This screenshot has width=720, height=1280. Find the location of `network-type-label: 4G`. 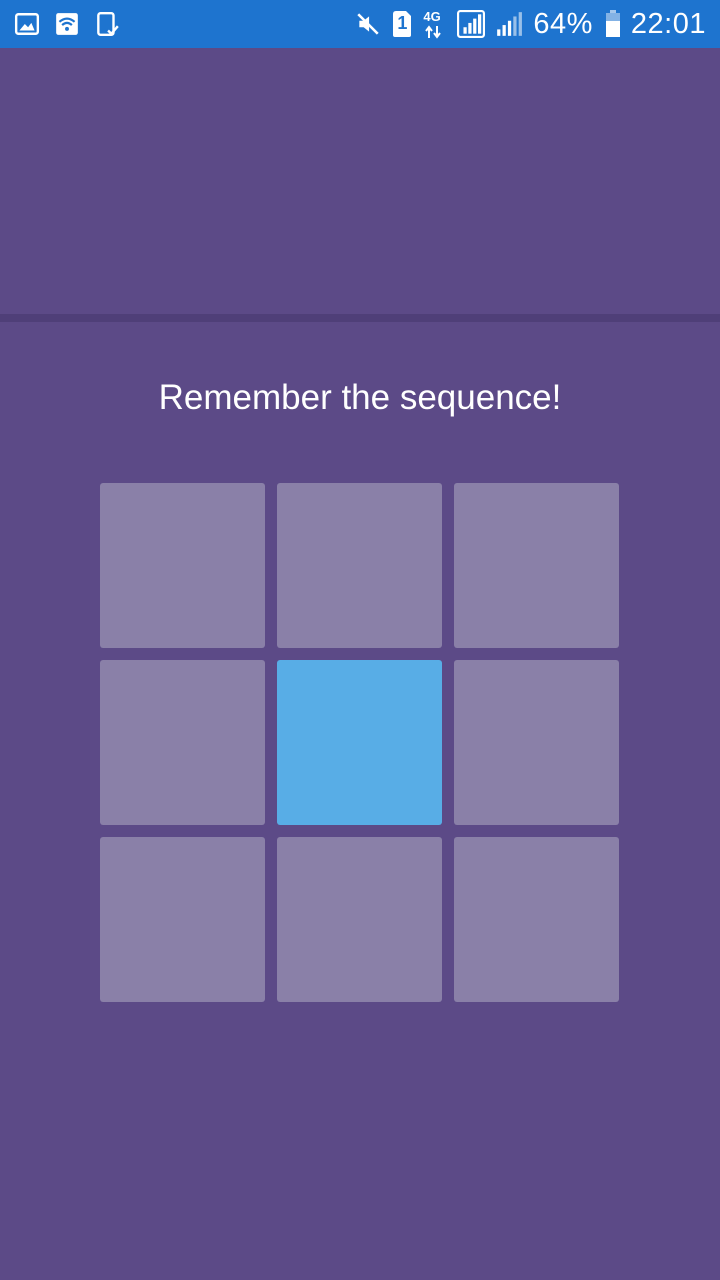

network-type-label: 4G is located at coordinates (432, 16).